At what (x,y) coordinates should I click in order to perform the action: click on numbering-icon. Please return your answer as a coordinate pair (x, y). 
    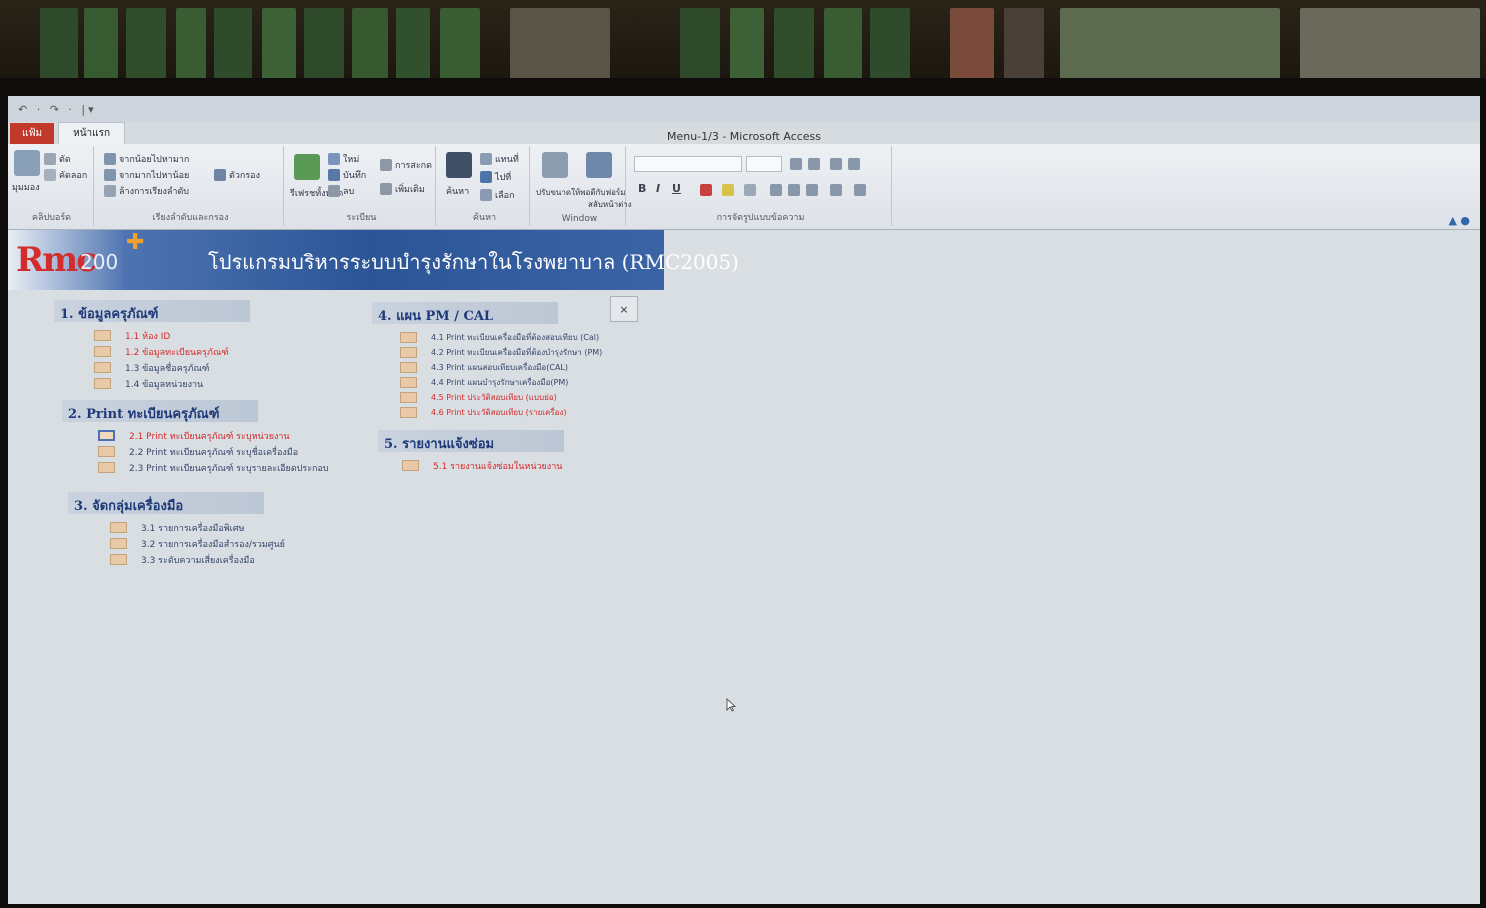
    Looking at the image, I should click on (814, 164).